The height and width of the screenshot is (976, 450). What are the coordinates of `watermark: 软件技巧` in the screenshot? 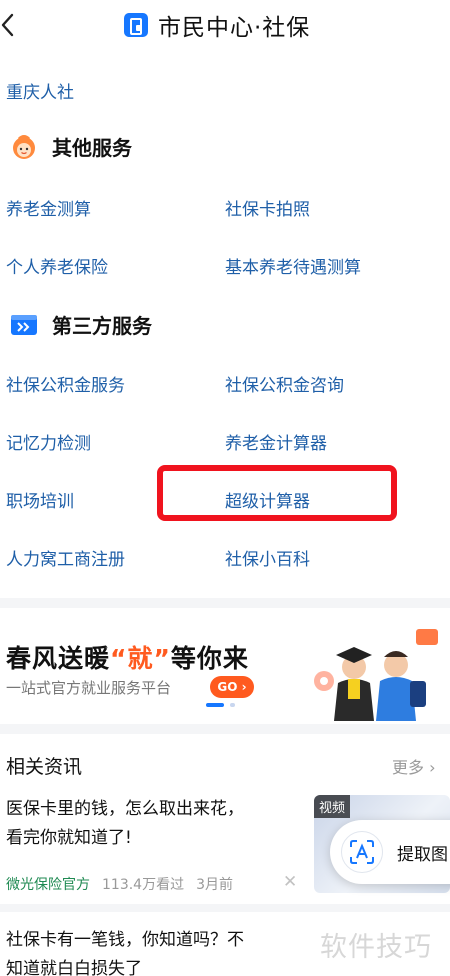 It's located at (376, 947).